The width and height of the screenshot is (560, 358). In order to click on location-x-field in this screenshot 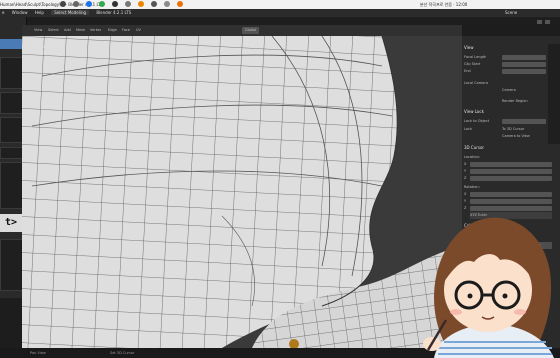, I will do `click(511, 164)`.